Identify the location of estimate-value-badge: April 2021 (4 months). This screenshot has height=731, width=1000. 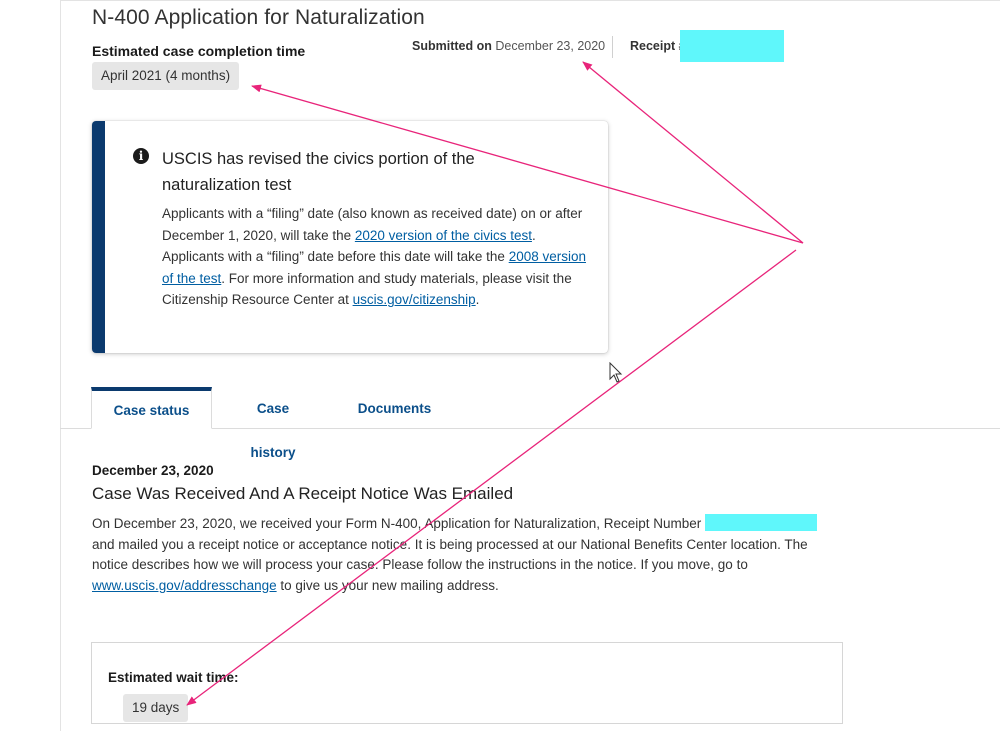
(166, 76).